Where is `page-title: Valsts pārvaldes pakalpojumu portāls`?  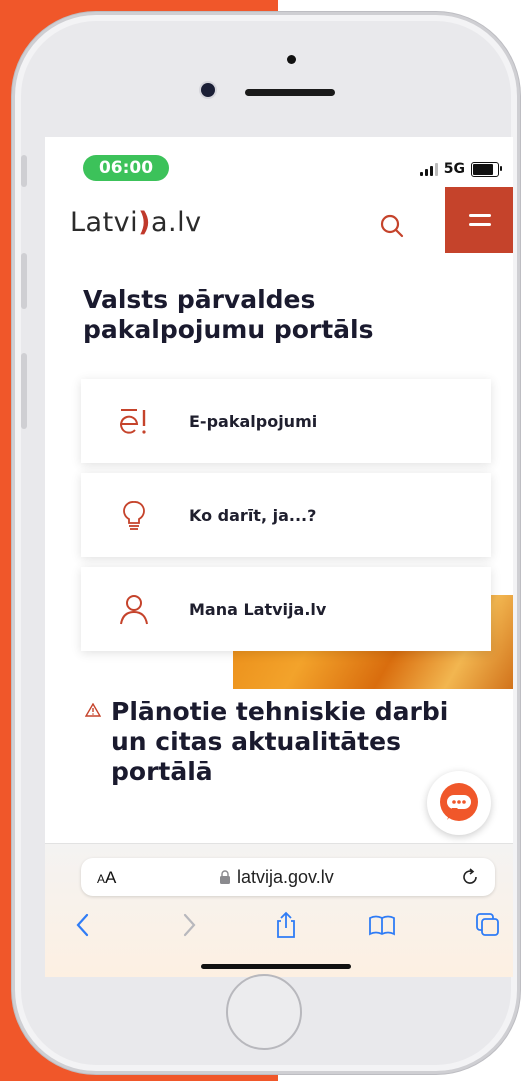
page-title: Valsts pārvaldes pakalpojumu portāls is located at coordinates (228, 314).